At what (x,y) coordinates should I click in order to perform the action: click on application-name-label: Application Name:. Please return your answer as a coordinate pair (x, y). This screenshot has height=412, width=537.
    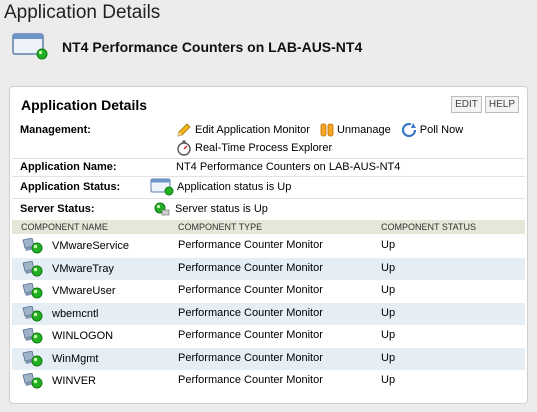
    Looking at the image, I should click on (68, 167).